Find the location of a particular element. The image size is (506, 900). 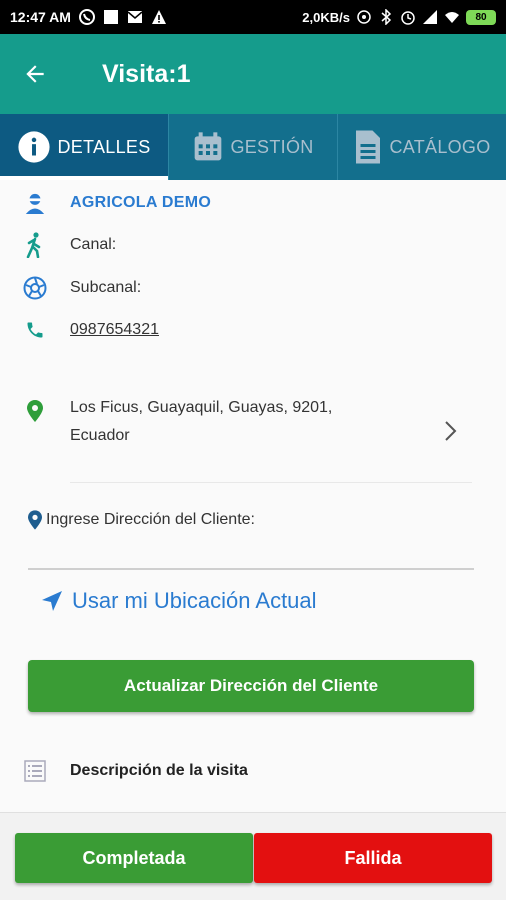

net-speed: 2,0KB/s is located at coordinates (326, 17).